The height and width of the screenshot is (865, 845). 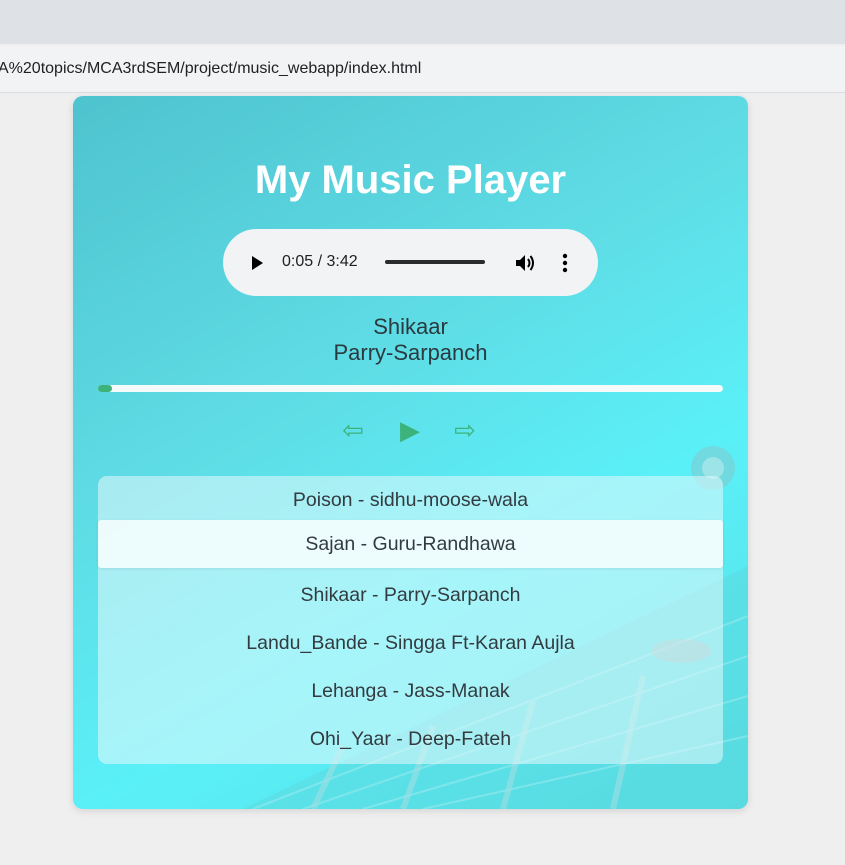 What do you see at coordinates (410, 740) in the screenshot?
I see `playlist-item: Ohi_Yaar - Deep-Fateh` at bounding box center [410, 740].